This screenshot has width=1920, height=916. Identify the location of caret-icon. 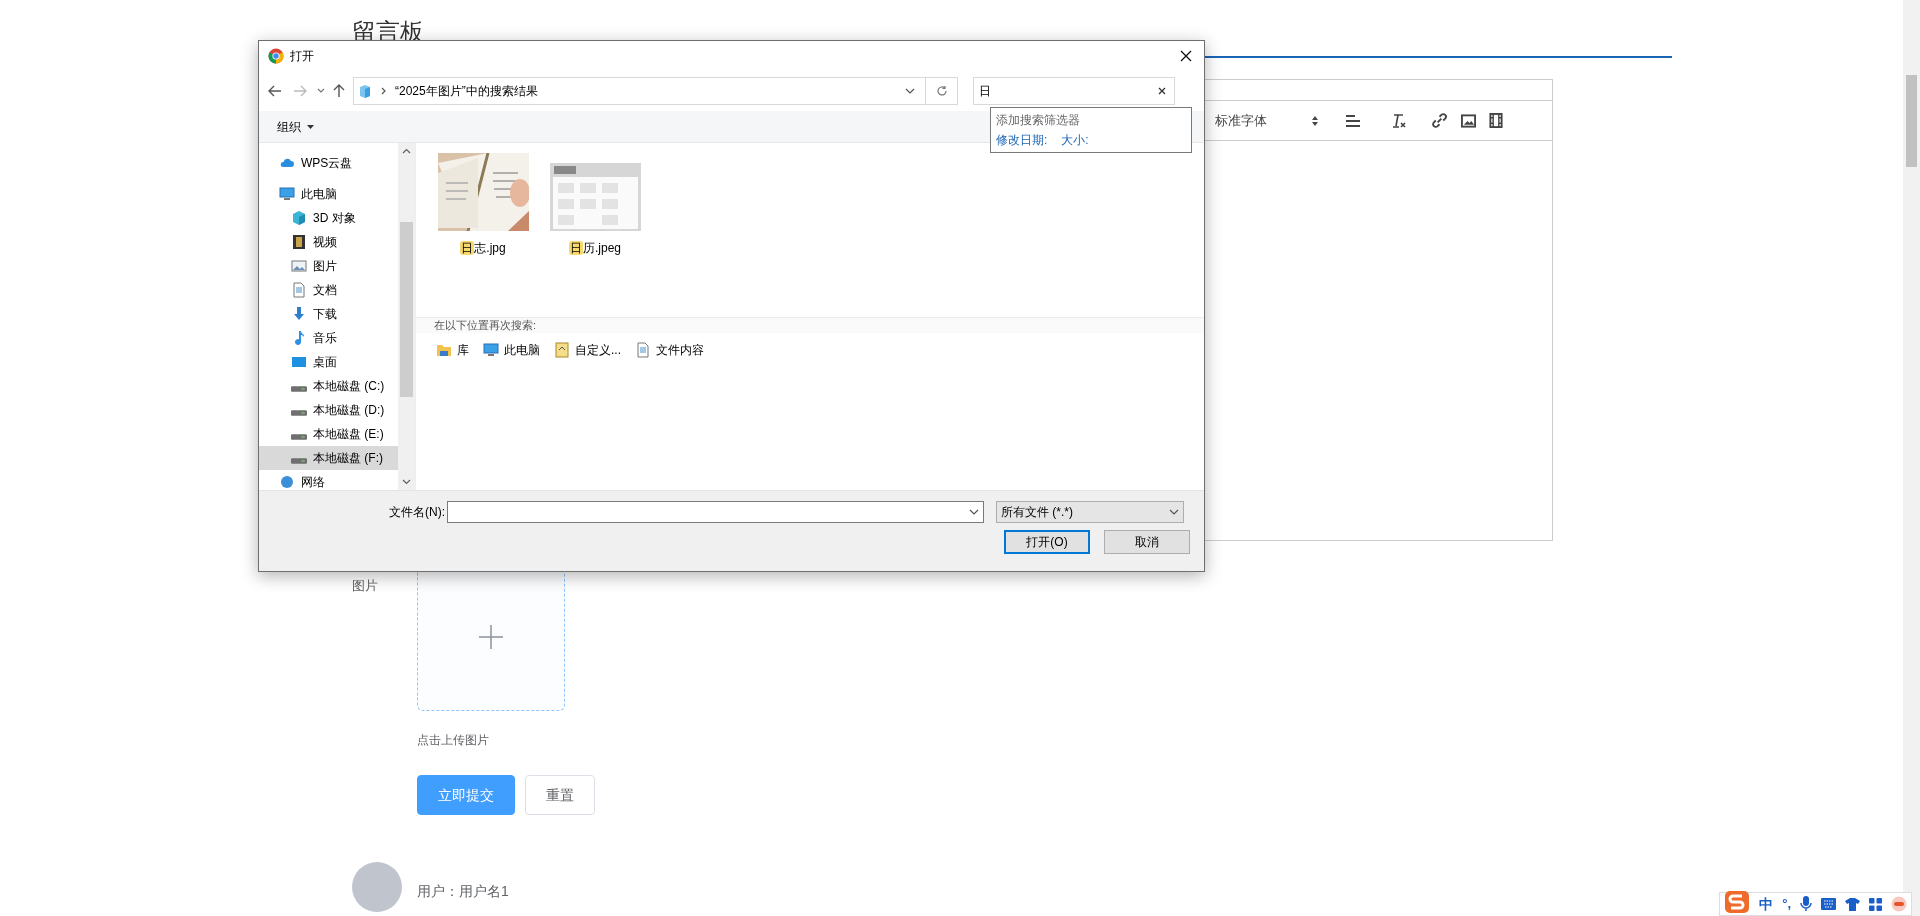
(310, 126).